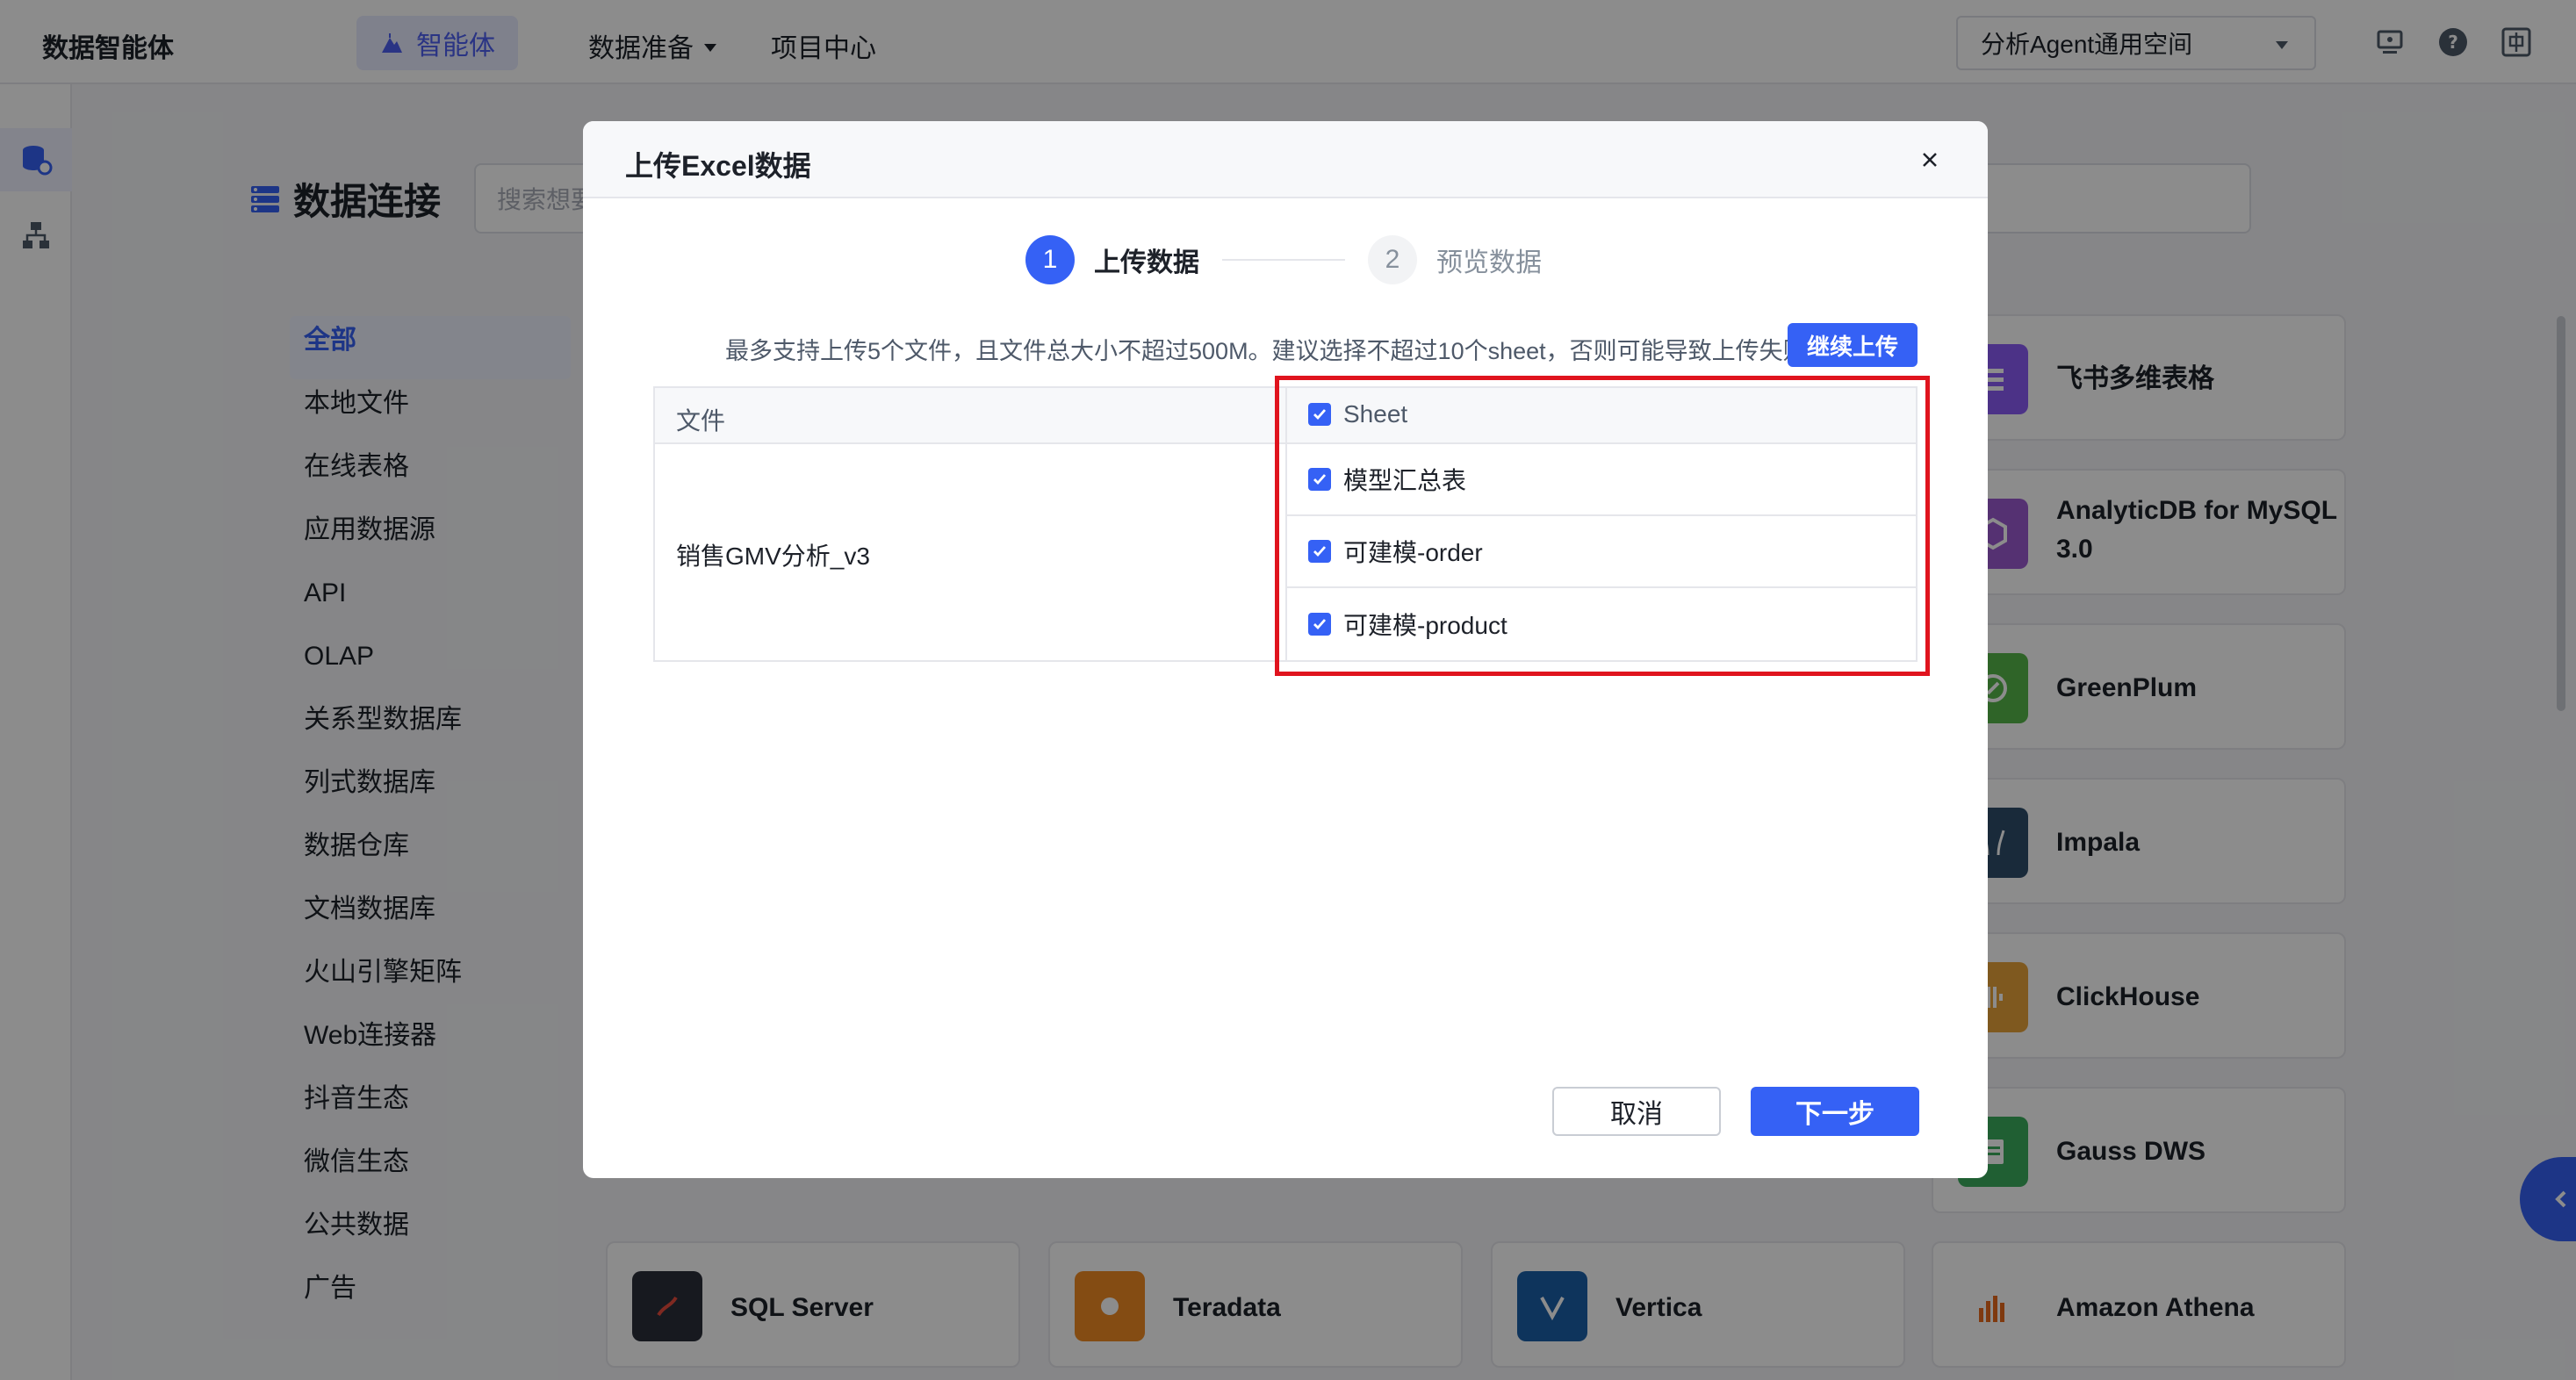 The image size is (2576, 1380). What do you see at coordinates (1285, 160) in the screenshot?
I see `modal-header: 上传Excel数据` at bounding box center [1285, 160].